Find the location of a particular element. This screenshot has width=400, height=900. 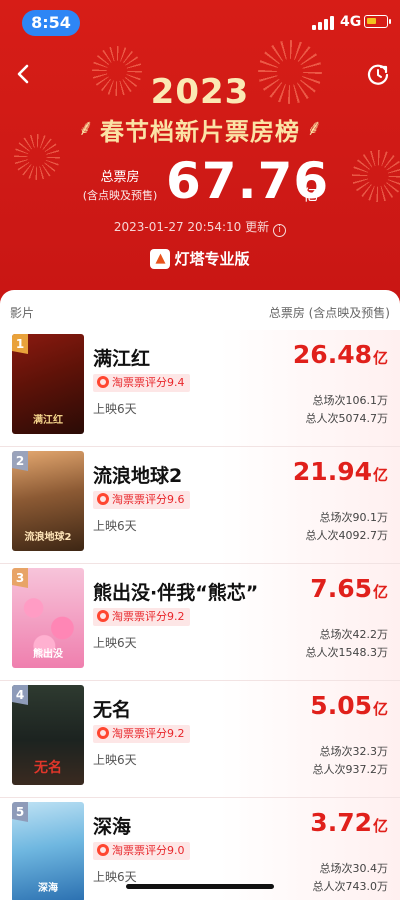

rank-badge: 3 is located at coordinates (20, 578).